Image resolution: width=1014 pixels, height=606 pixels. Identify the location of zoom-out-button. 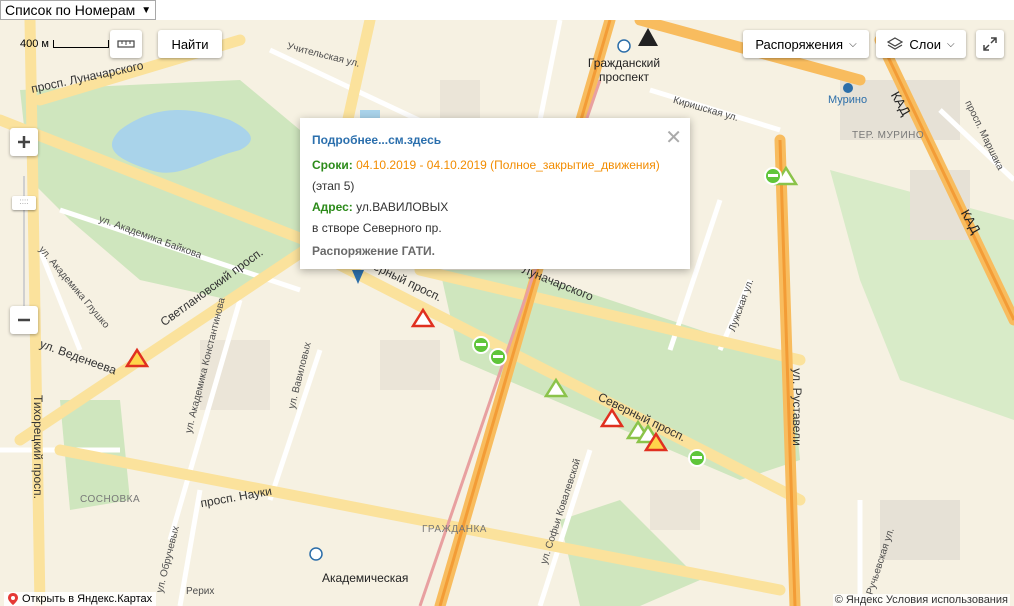
(24, 320).